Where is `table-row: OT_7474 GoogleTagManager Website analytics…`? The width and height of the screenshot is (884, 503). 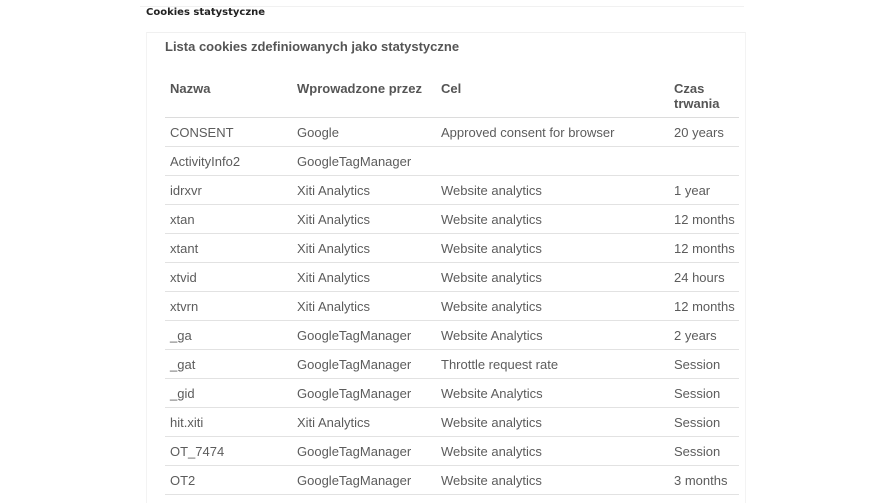
table-row: OT_7474 GoogleTagManager Website analytics… is located at coordinates (452, 451).